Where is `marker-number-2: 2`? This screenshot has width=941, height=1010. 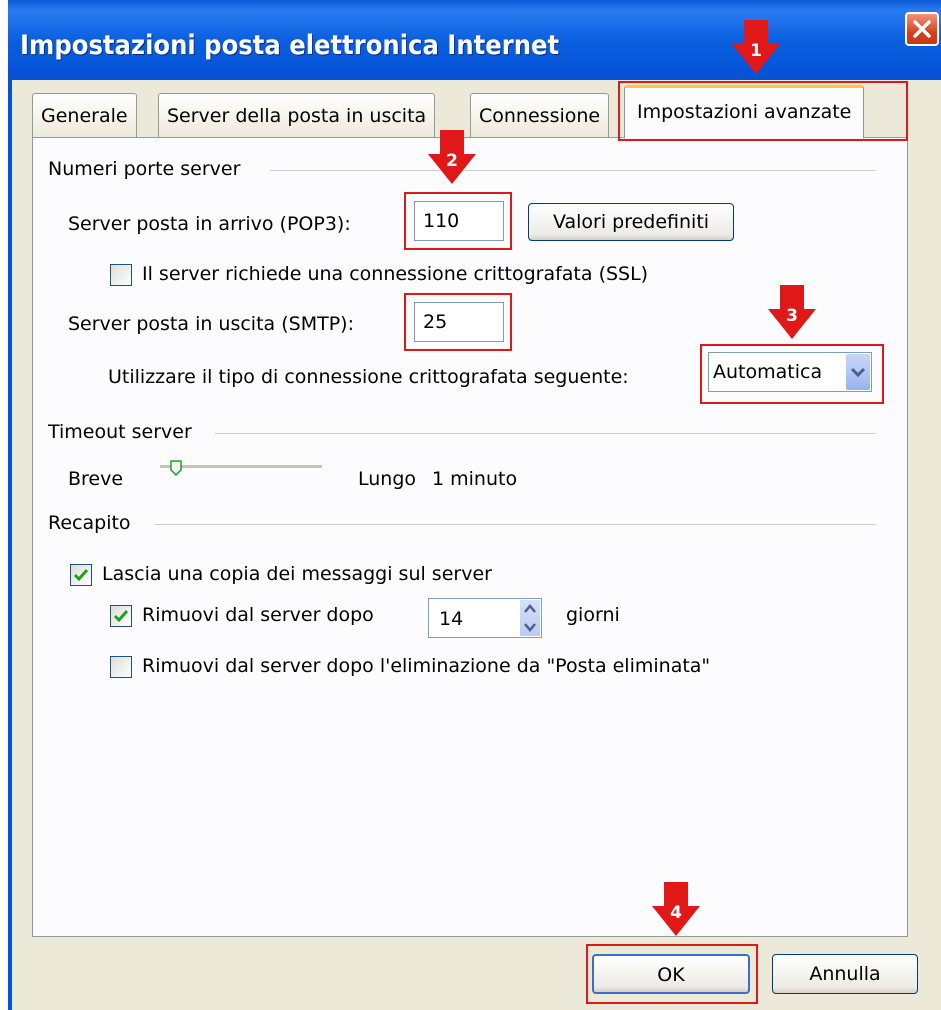 marker-number-2: 2 is located at coordinates (452, 161).